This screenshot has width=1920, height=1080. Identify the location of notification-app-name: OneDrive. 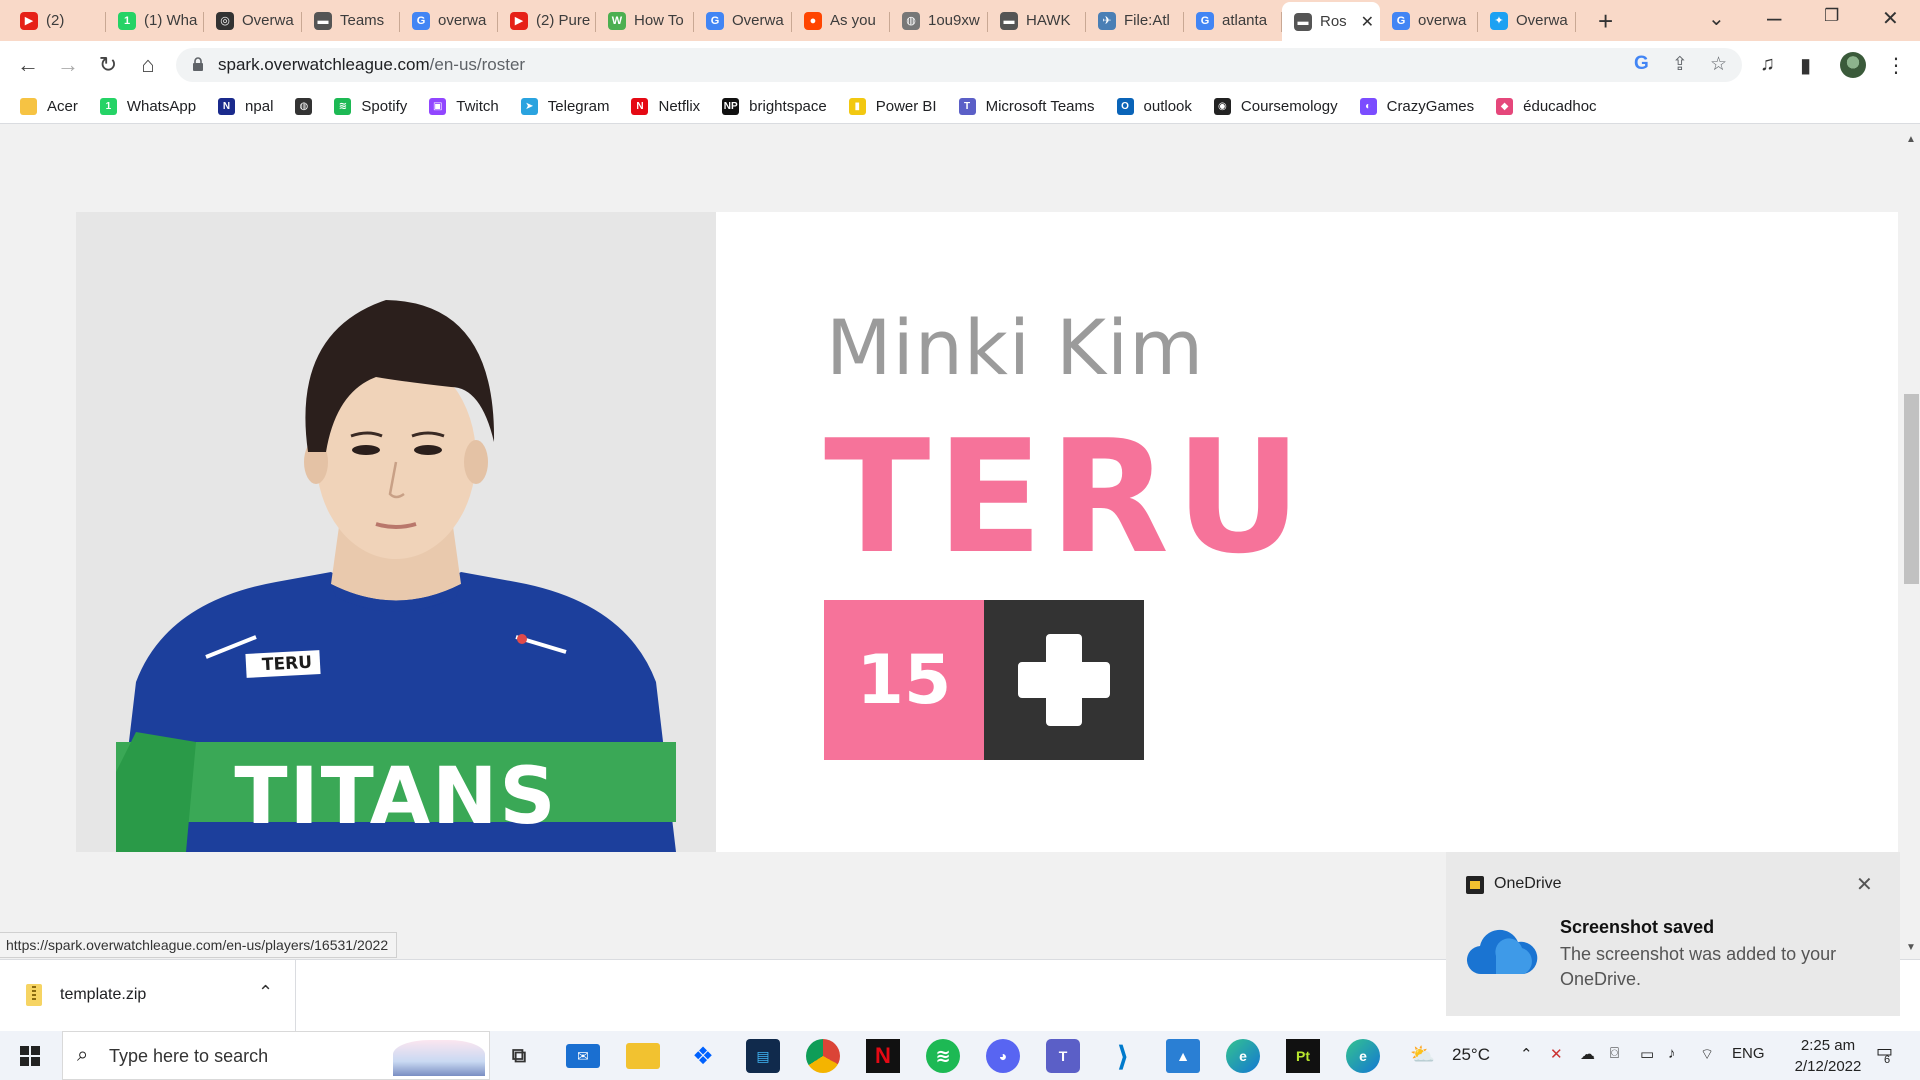
(1528, 883).